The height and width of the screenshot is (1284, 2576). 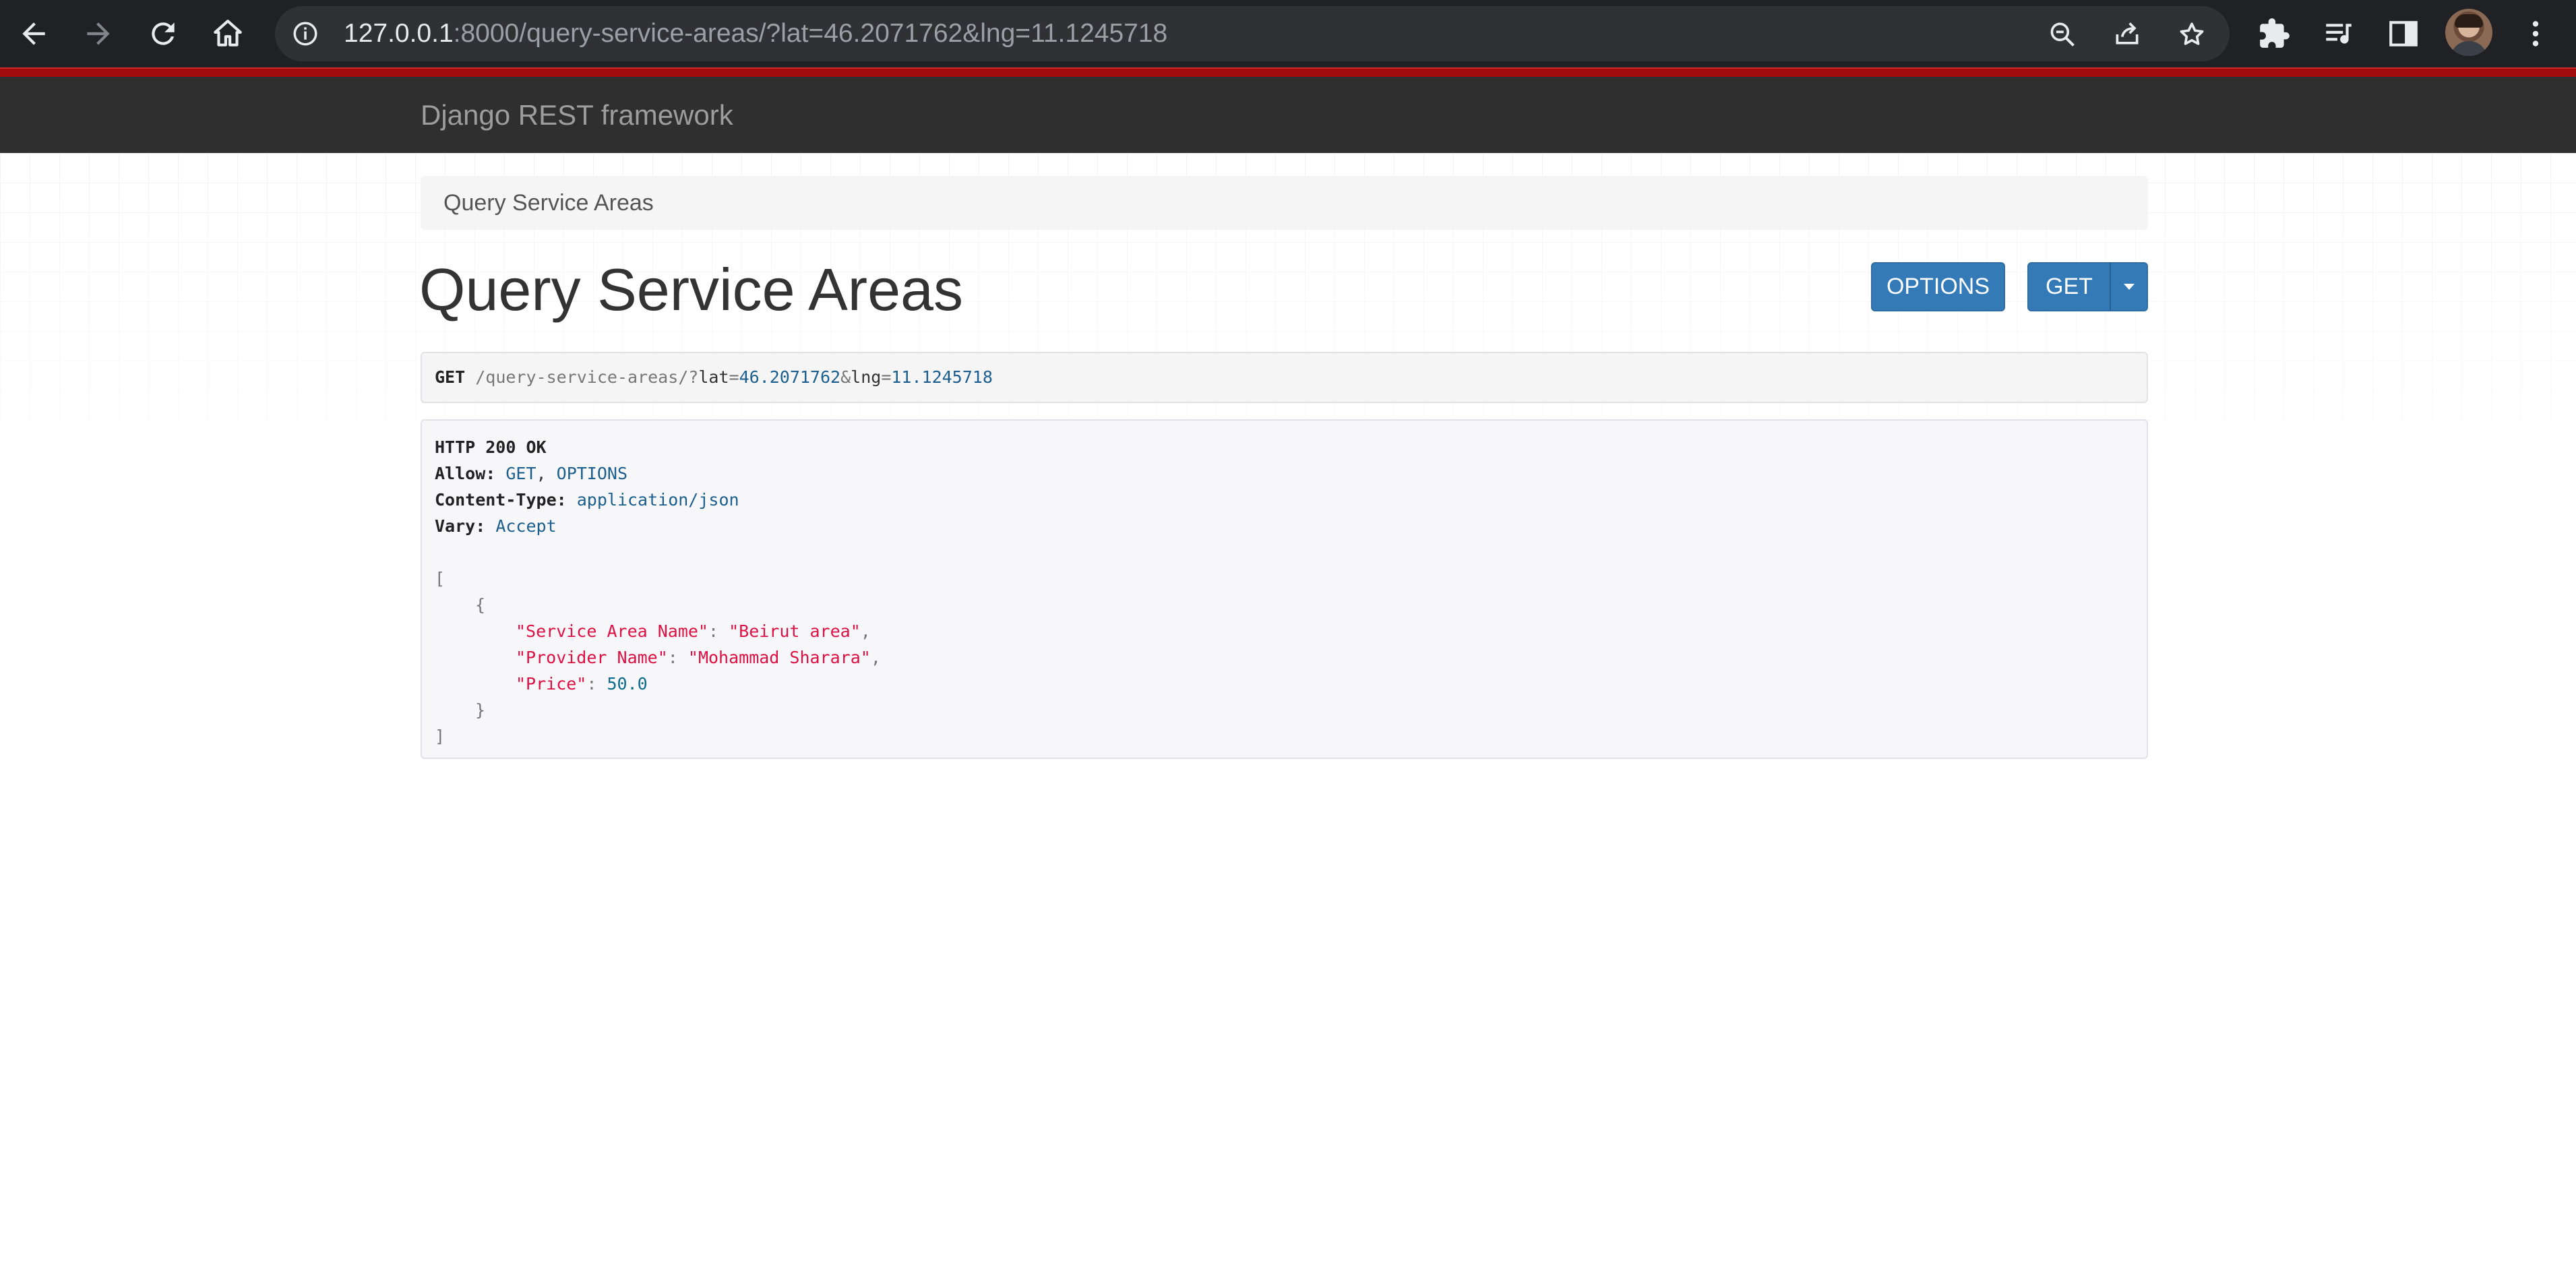 What do you see at coordinates (481, 710) in the screenshot?
I see `json-close-brace: }` at bounding box center [481, 710].